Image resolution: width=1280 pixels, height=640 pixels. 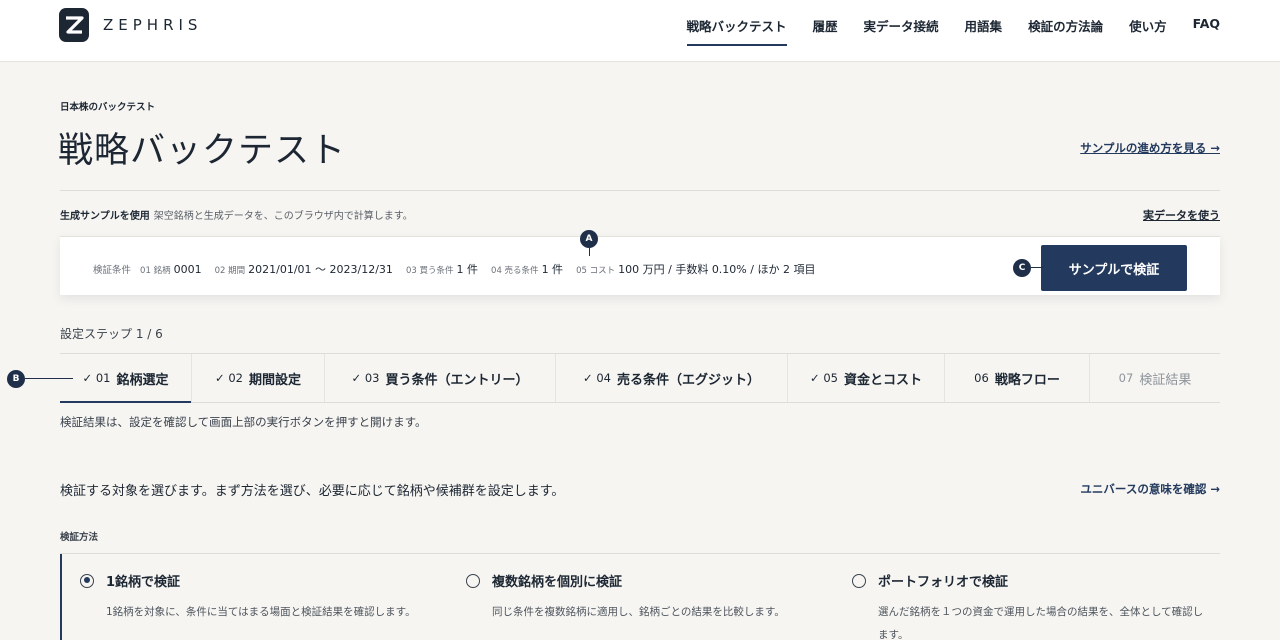 What do you see at coordinates (153, 25) in the screenshot?
I see `brand-name: ZEPHRIS` at bounding box center [153, 25].